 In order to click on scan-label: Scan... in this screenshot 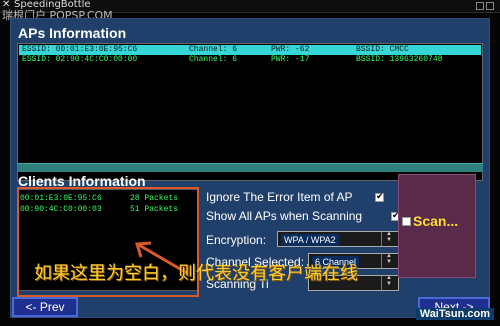, I will do `click(435, 221)`.